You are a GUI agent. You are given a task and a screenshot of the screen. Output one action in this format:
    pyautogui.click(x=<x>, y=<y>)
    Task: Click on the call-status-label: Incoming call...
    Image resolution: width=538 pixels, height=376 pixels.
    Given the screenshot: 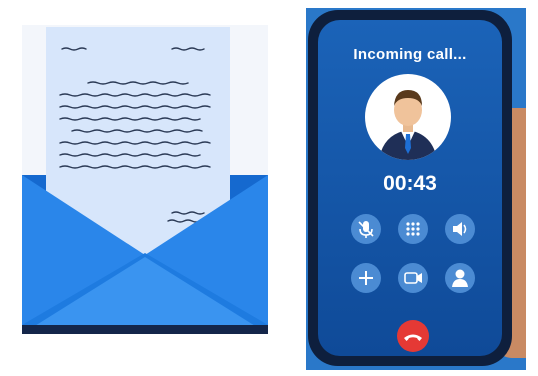 What is the action you would take?
    pyautogui.click(x=410, y=54)
    